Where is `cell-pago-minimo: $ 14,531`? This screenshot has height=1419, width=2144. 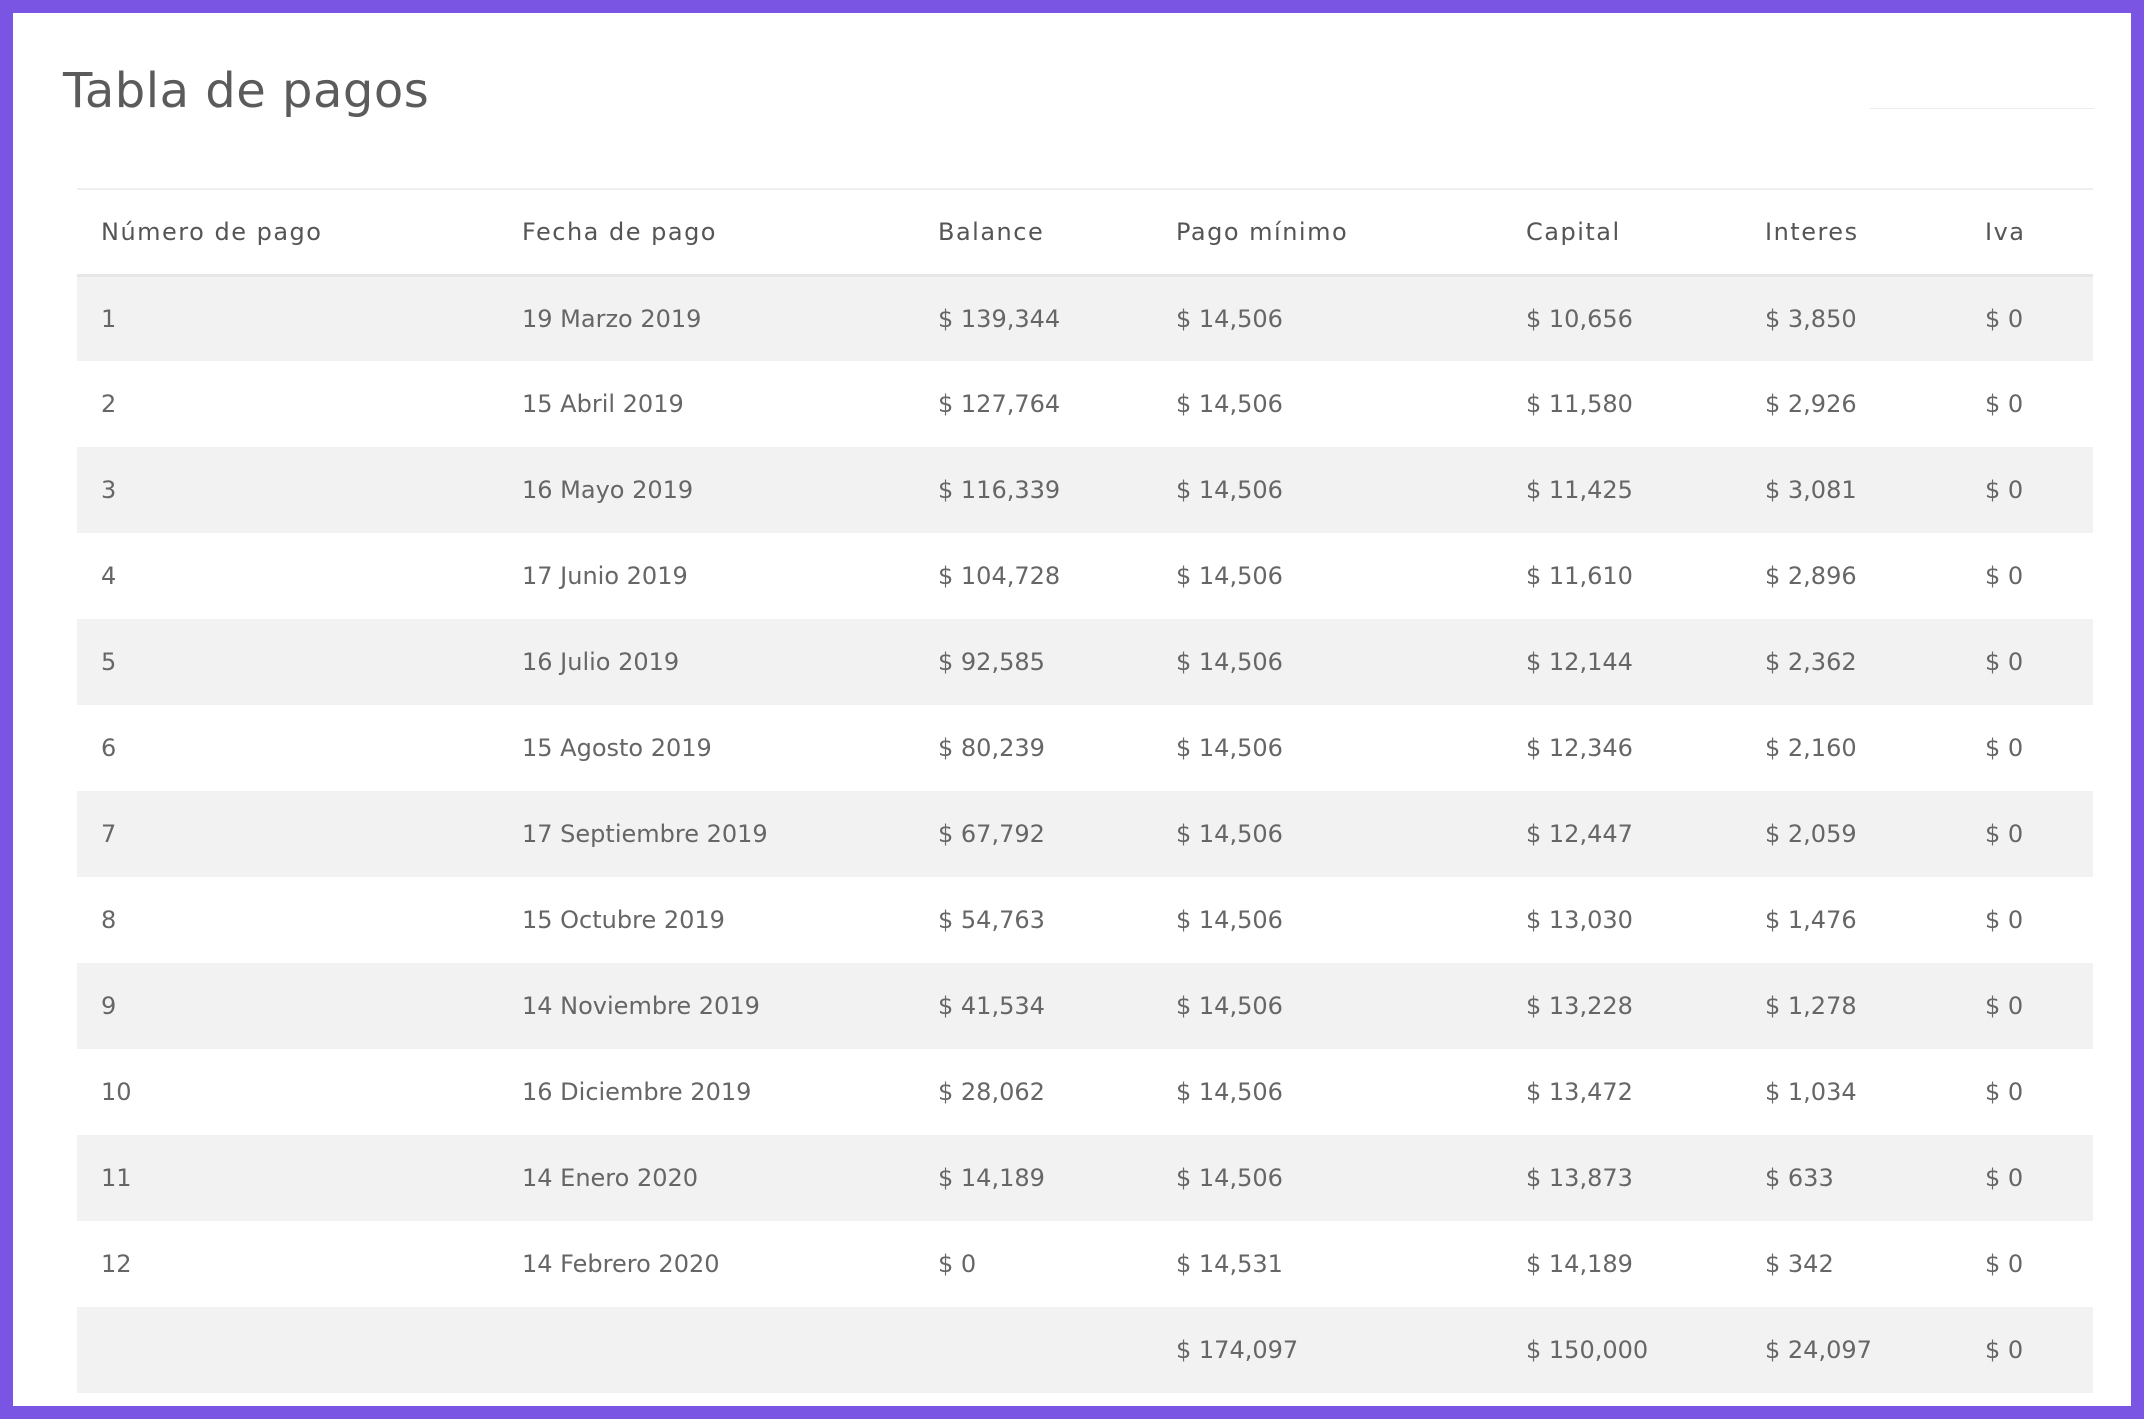 cell-pago-minimo: $ 14,531 is located at coordinates (1229, 1264).